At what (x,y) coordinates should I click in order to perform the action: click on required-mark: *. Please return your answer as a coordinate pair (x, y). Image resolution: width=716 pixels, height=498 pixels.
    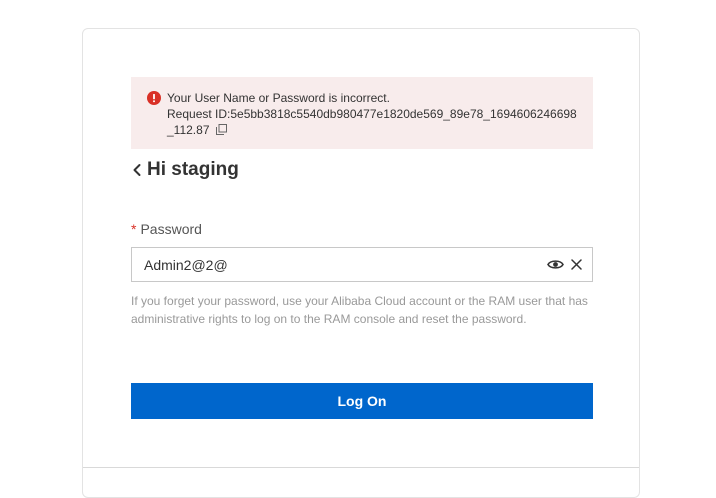
    Looking at the image, I should click on (134, 229).